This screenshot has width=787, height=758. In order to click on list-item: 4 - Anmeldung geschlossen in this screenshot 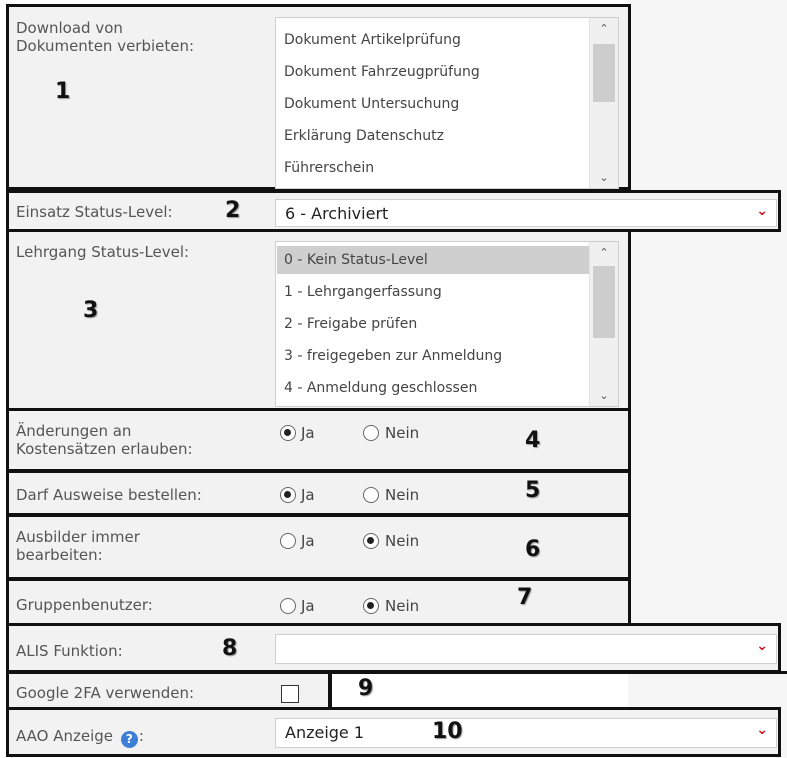, I will do `click(380, 388)`.